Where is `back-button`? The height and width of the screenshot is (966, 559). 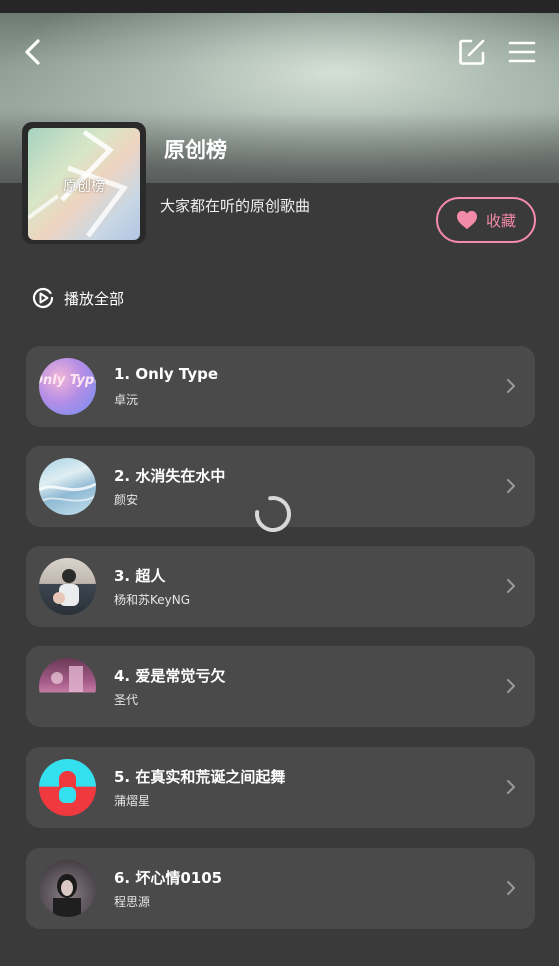 back-button is located at coordinates (34, 52).